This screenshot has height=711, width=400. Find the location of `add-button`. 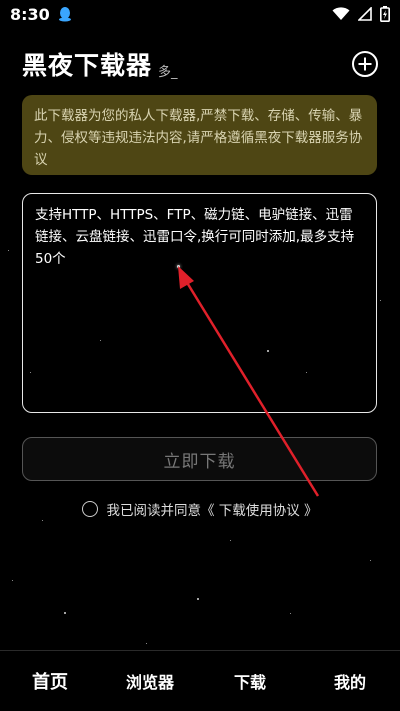

add-button is located at coordinates (365, 64).